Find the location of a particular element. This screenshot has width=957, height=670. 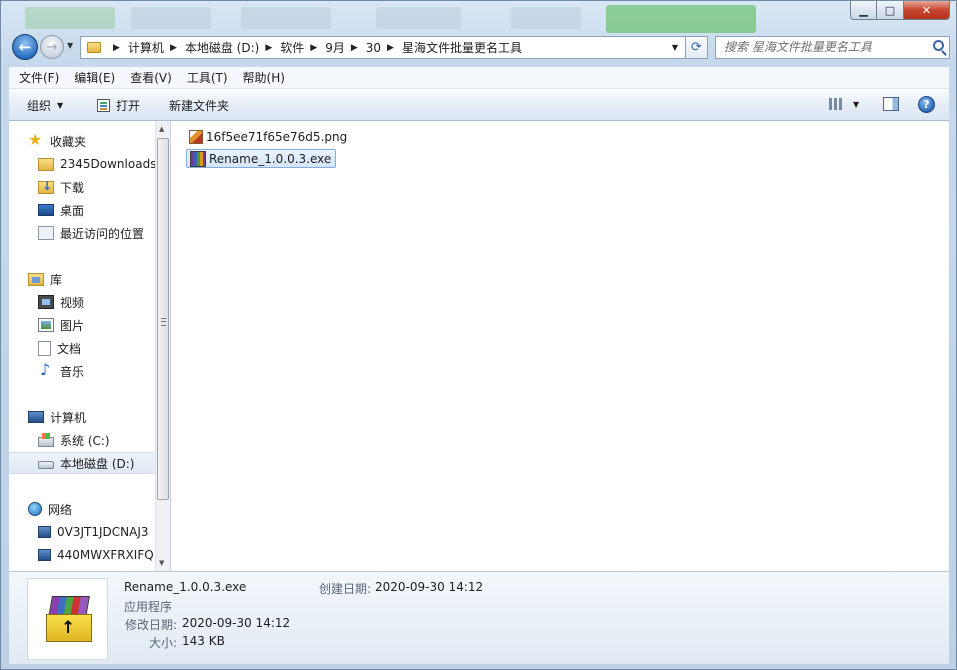

back-button: ← is located at coordinates (25, 47).